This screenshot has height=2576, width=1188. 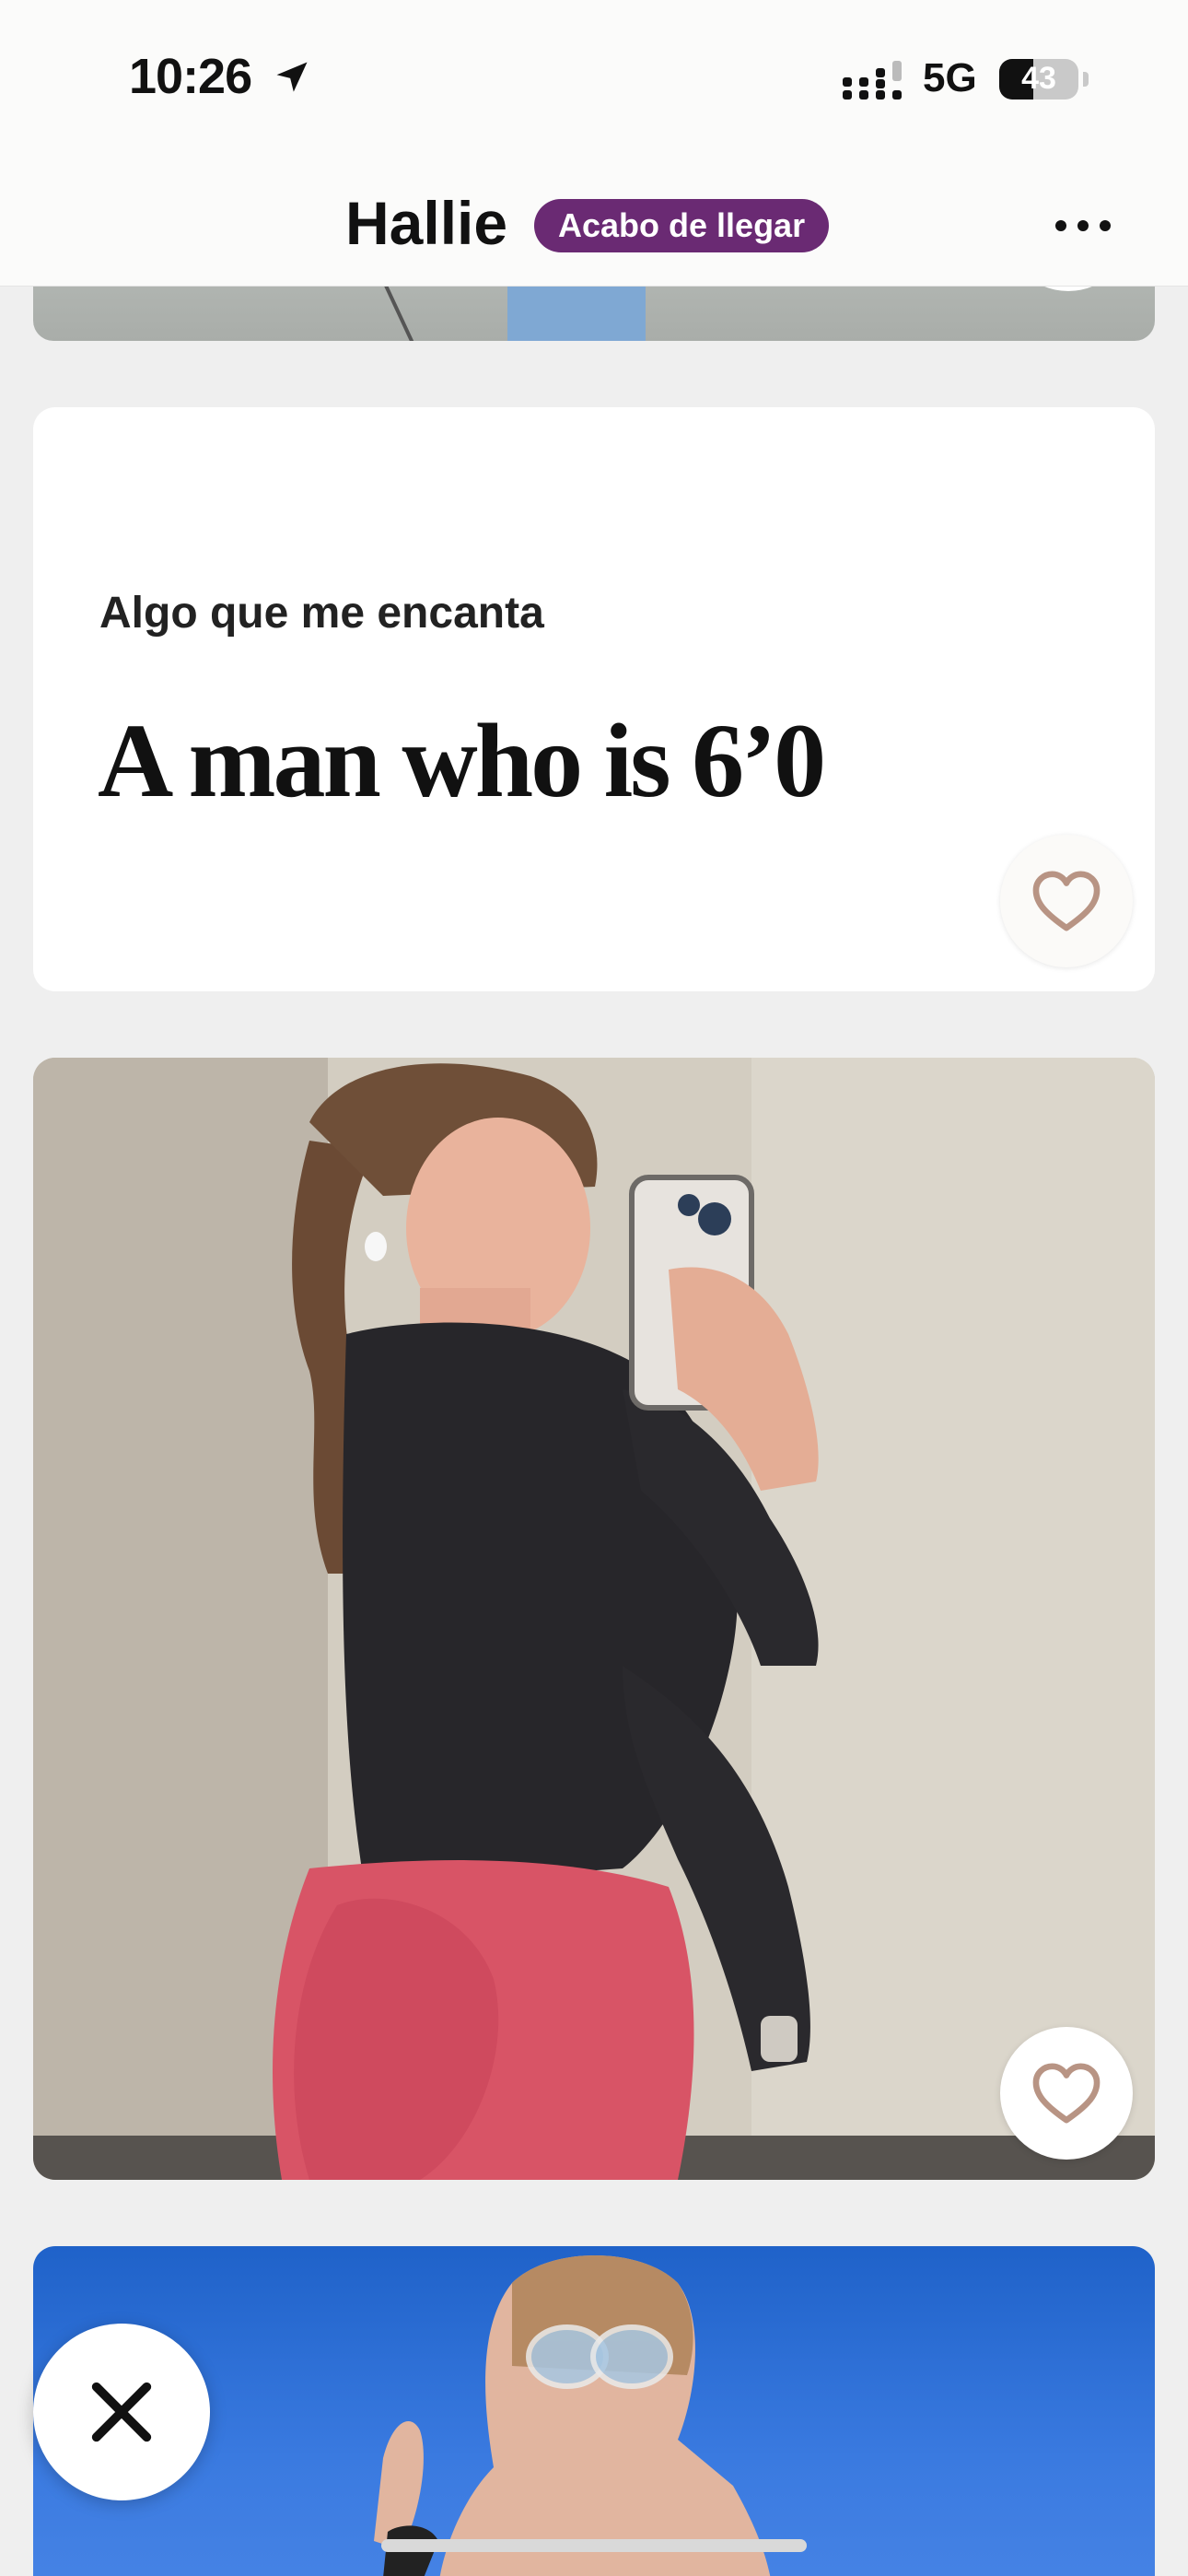 I want to click on prompt-like-button, so click(x=1066, y=901).